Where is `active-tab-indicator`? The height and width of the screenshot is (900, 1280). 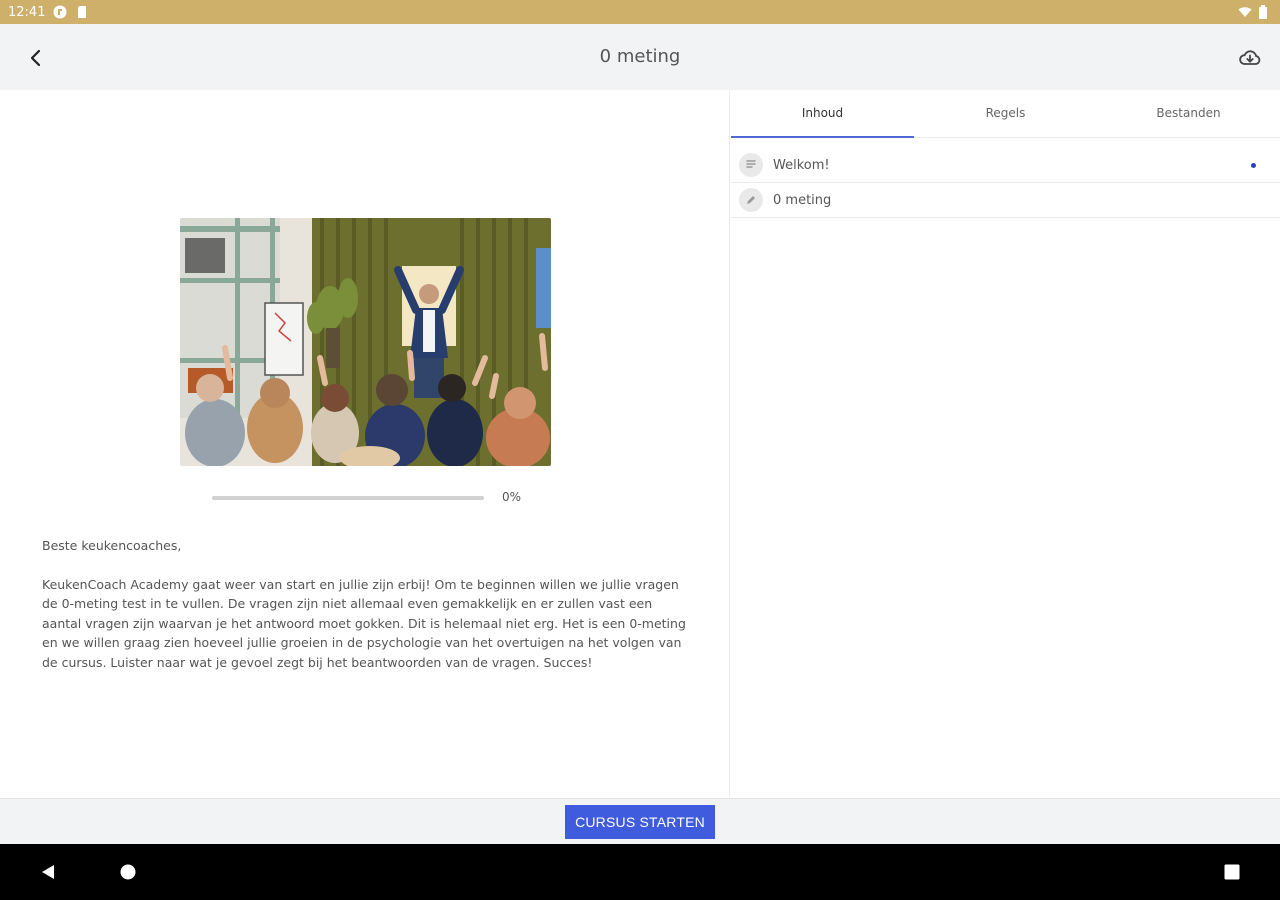 active-tab-indicator is located at coordinates (822, 137).